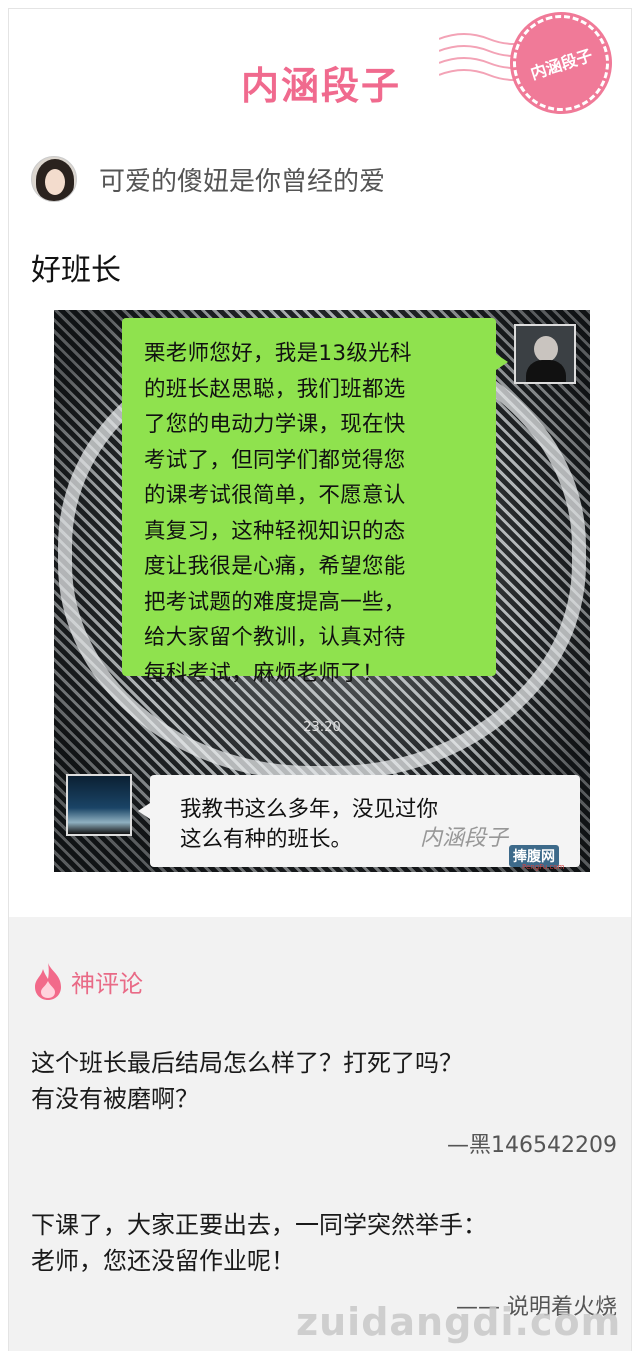 Image resolution: width=640 pixels, height=1351 pixels. What do you see at coordinates (76, 270) in the screenshot?
I see `post-title: 好班长` at bounding box center [76, 270].